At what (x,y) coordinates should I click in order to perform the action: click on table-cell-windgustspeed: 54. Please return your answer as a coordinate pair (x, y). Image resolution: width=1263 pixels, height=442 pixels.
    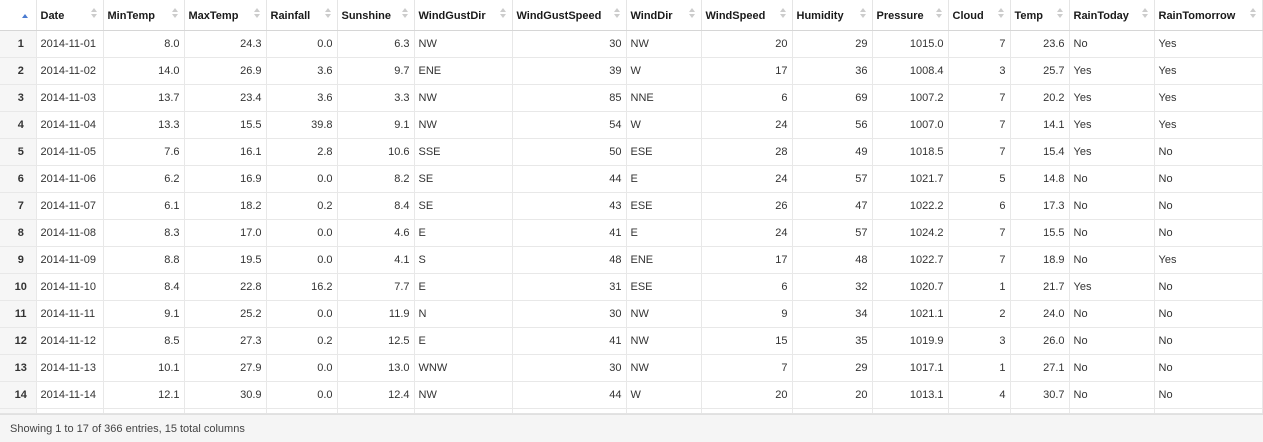
    Looking at the image, I should click on (569, 125).